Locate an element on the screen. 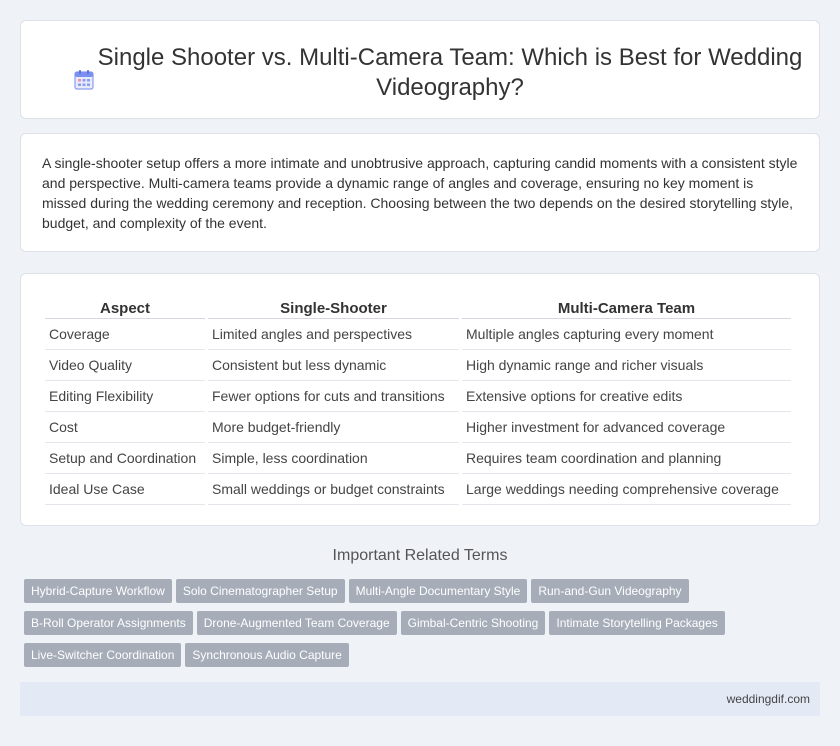 The image size is (840, 746). related-term-tag: Hybrid-Capture Workflow is located at coordinates (98, 591).